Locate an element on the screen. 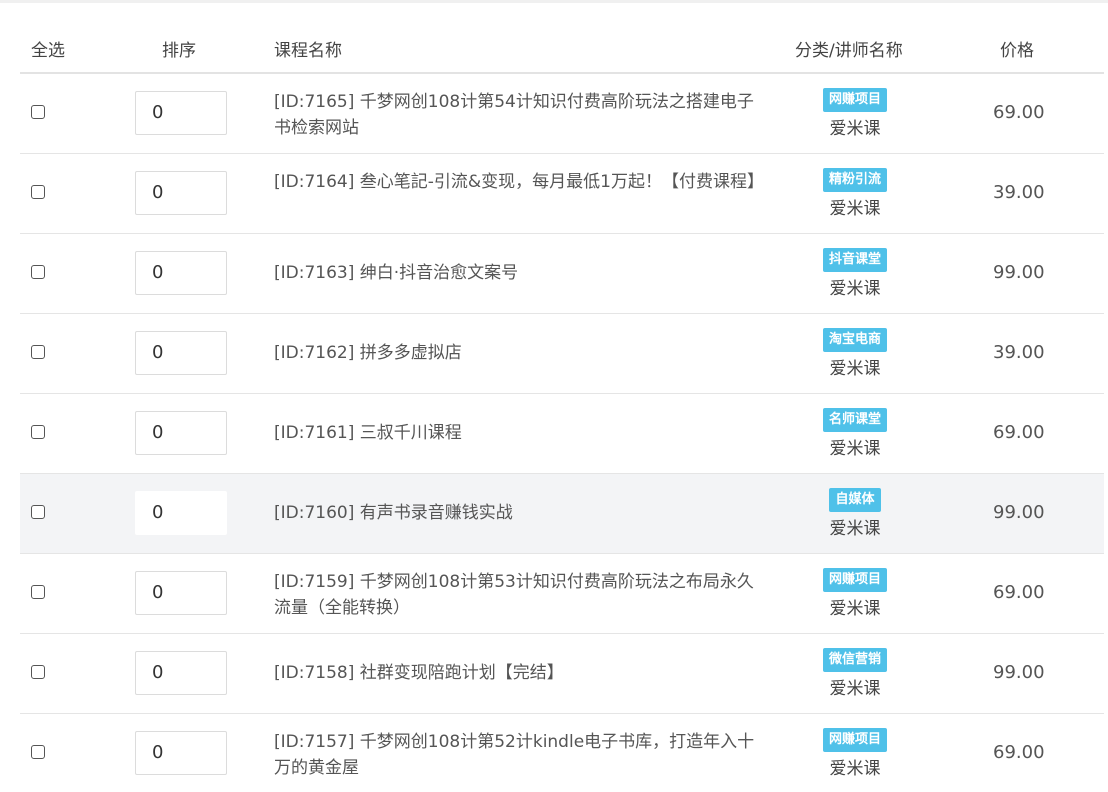 This screenshot has width=1108, height=792. category-badge: 名师课堂 is located at coordinates (854, 420).